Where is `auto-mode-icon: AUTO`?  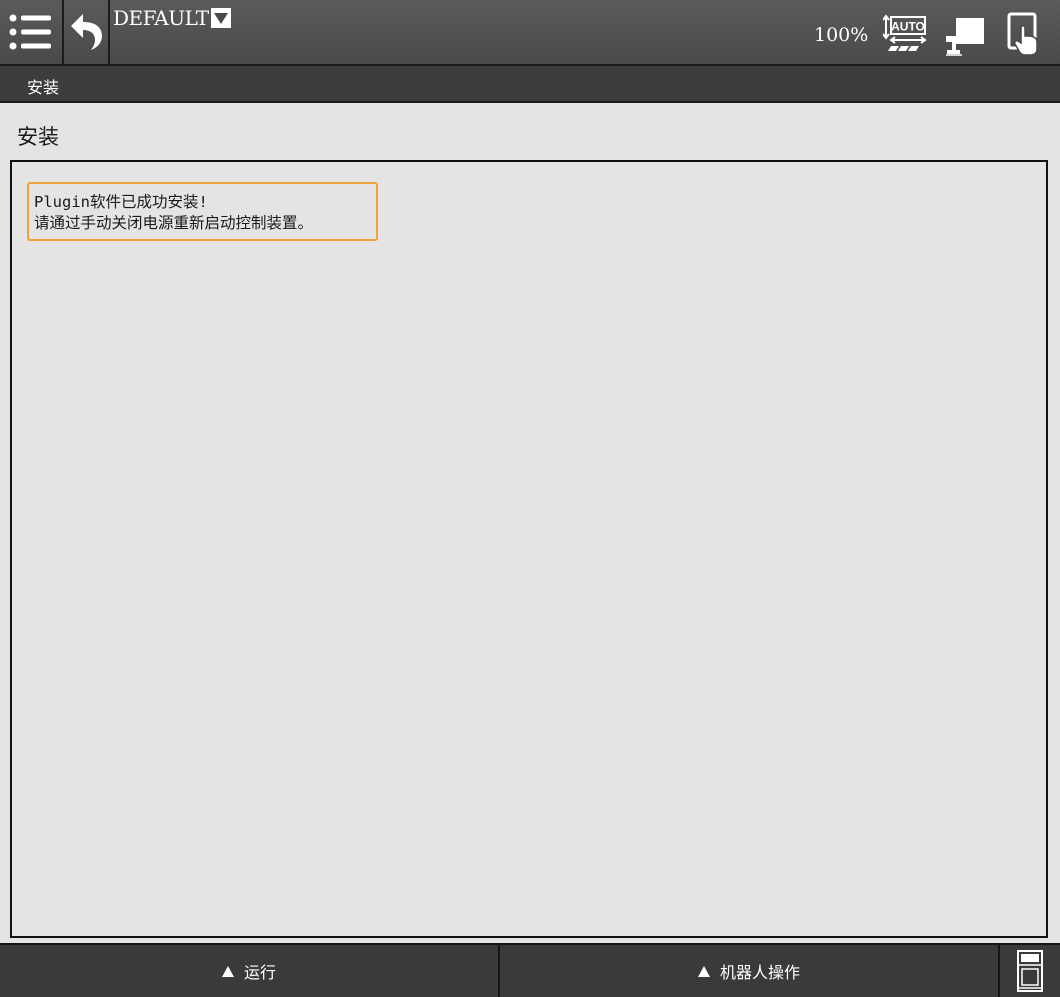
auto-mode-icon: AUTO is located at coordinates (906, 33).